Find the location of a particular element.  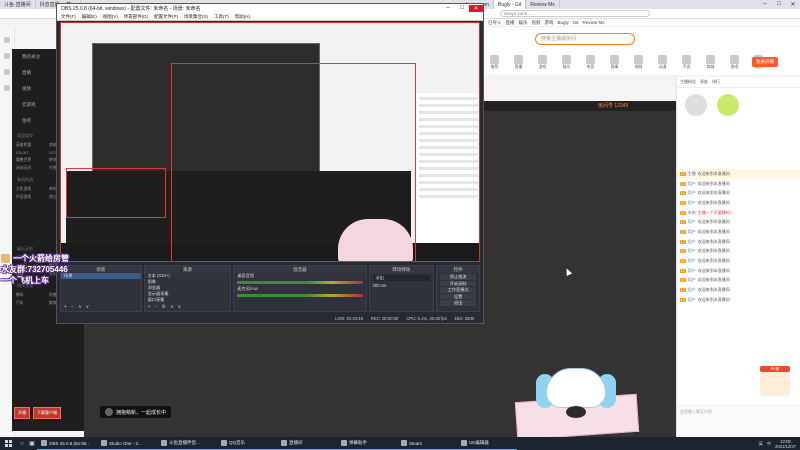

category-link: 数码 is located at coordinates (31, 295).